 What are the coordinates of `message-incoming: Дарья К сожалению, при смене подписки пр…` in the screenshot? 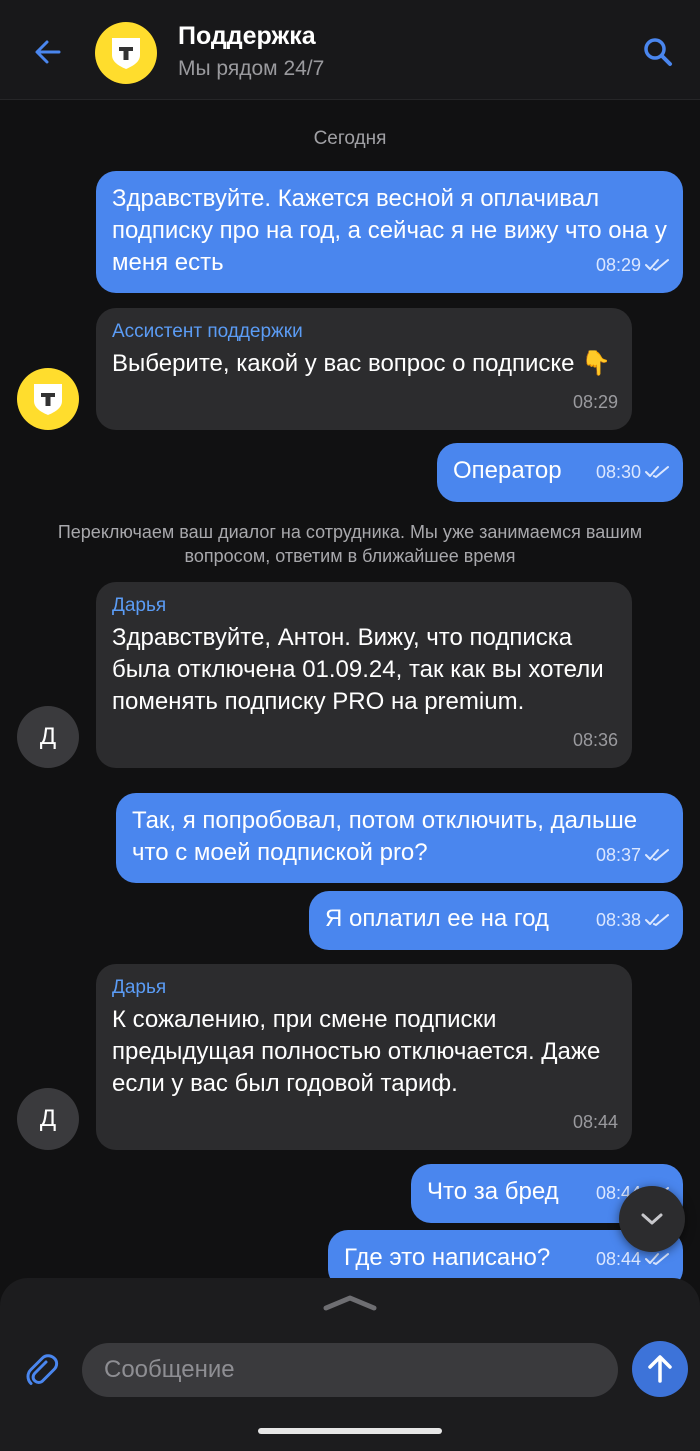 It's located at (364, 1057).